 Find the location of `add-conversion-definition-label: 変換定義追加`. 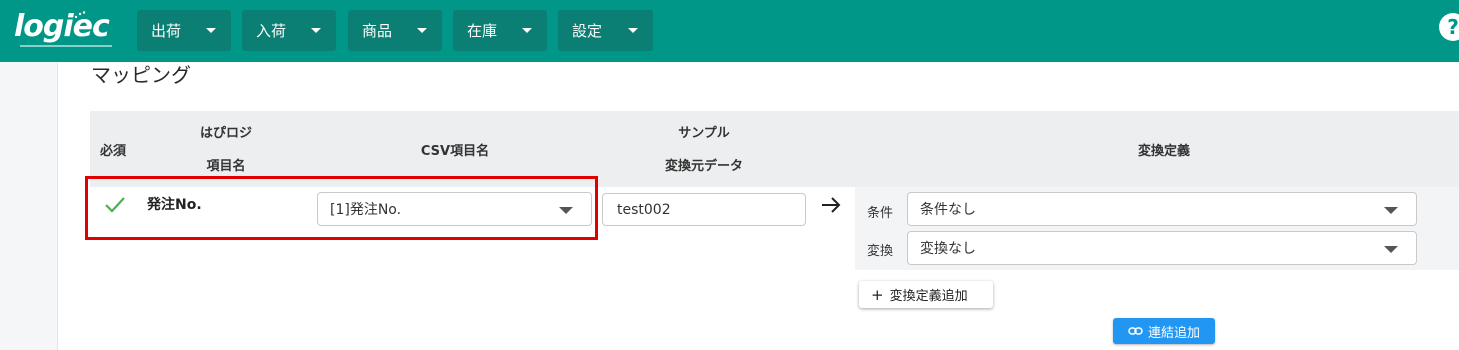

add-conversion-definition-label: 変換定義追加 is located at coordinates (928, 296).